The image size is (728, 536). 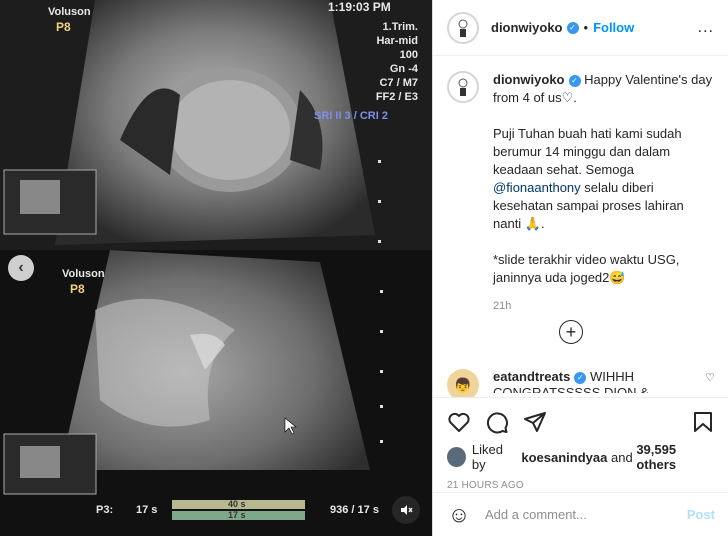 I want to click on bar-top-label: 40 s, so click(x=237, y=504).